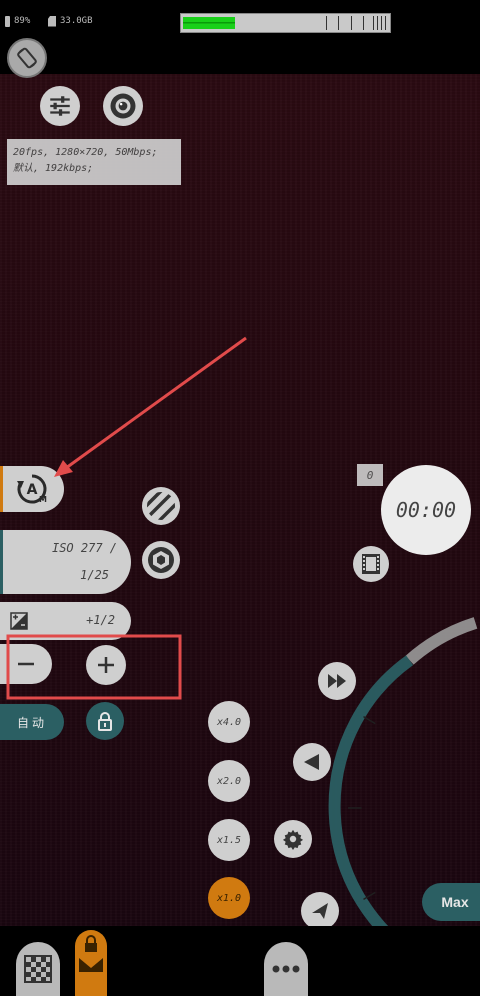 This screenshot has width=480, height=996. I want to click on settings-sliders-button, so click(60, 106).